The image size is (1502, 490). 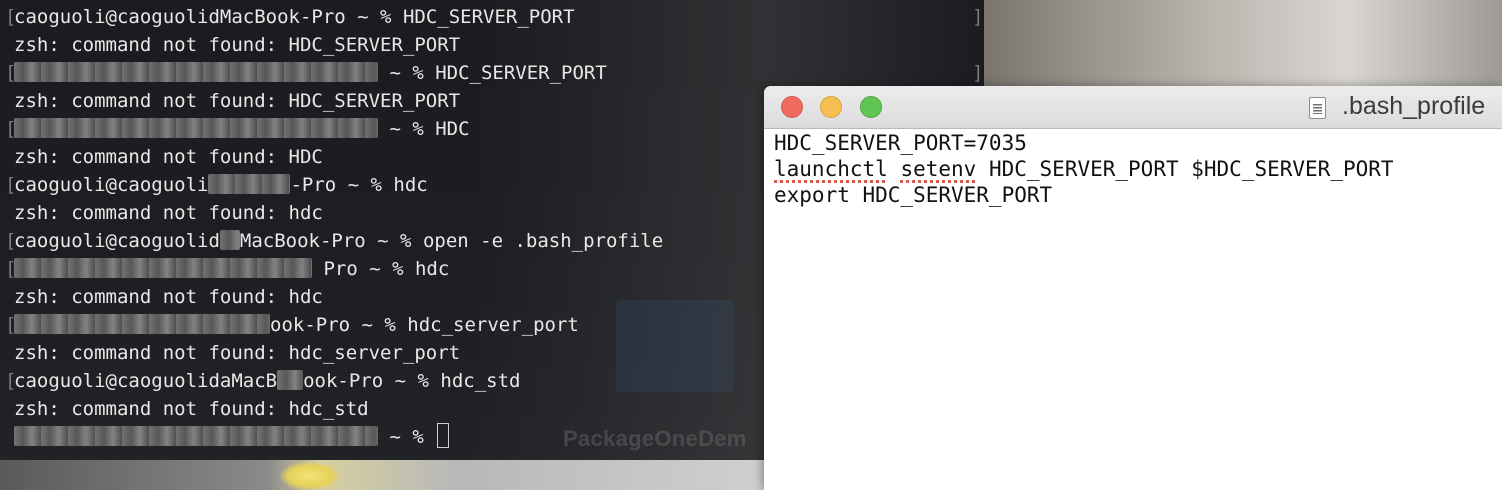 I want to click on line-text: HDC_SERVER_PORT $HDC_SERVER_PORT, so click(x=1185, y=169).